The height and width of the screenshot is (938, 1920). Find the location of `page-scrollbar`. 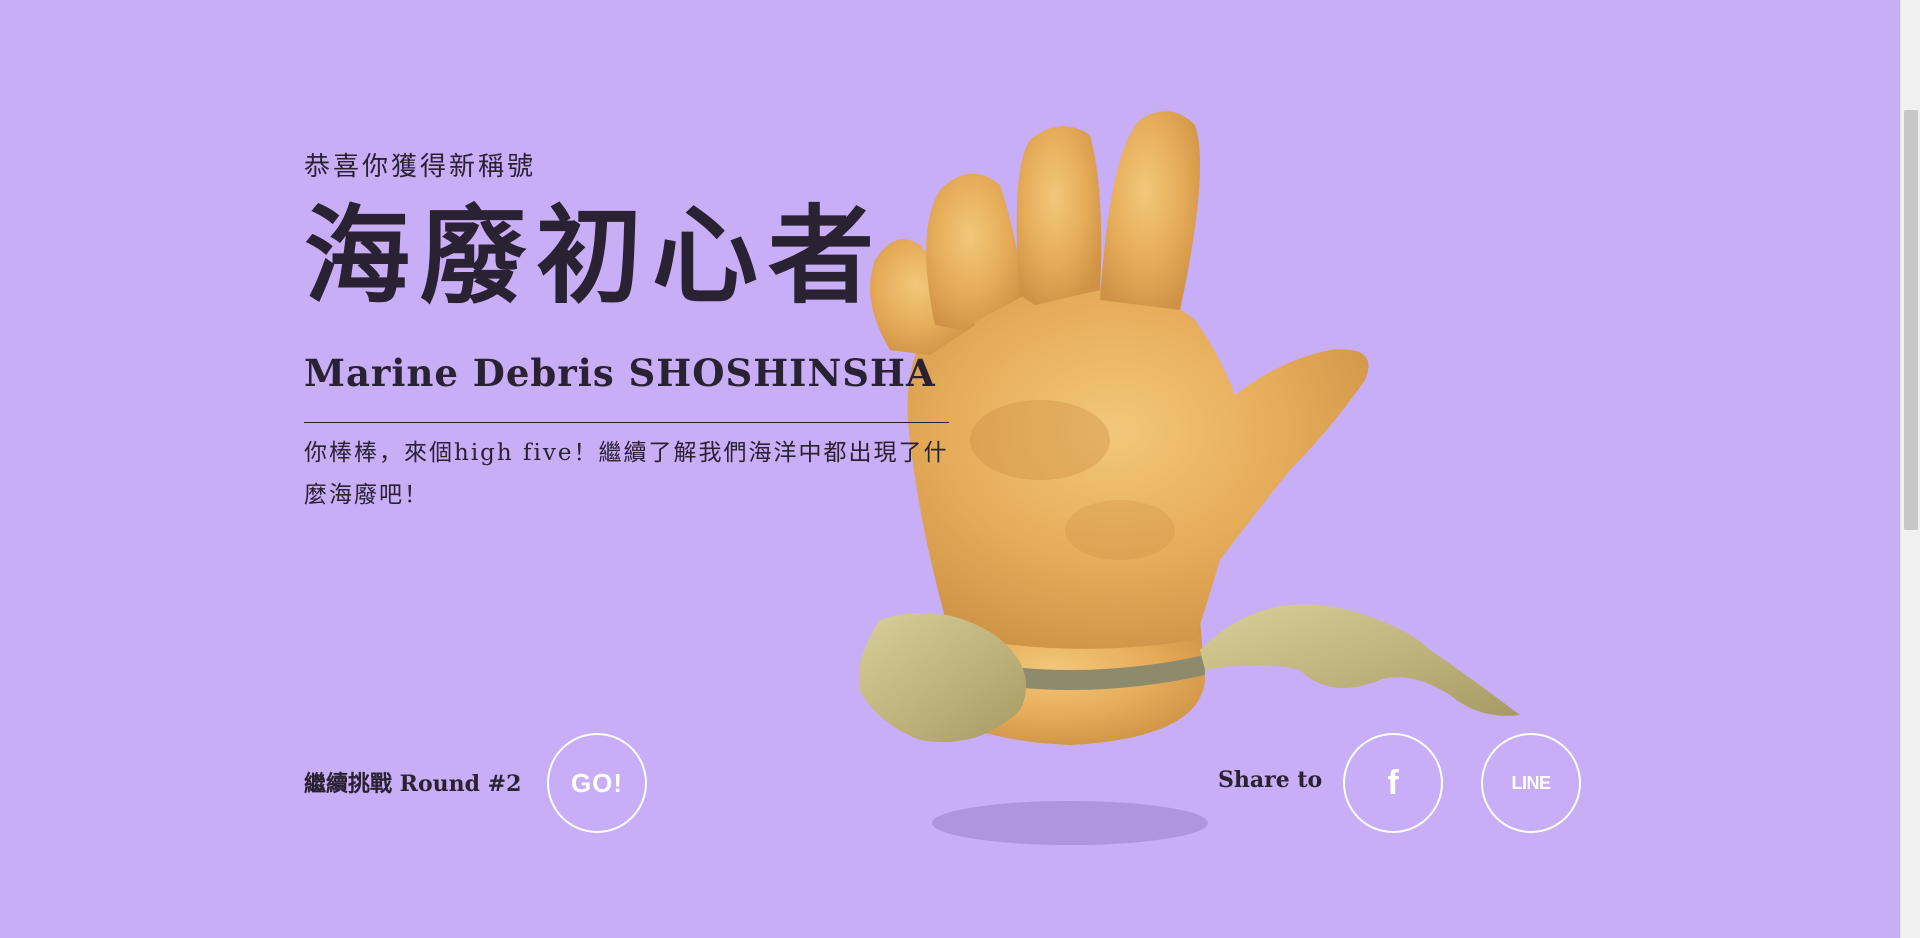

page-scrollbar is located at coordinates (1910, 469).